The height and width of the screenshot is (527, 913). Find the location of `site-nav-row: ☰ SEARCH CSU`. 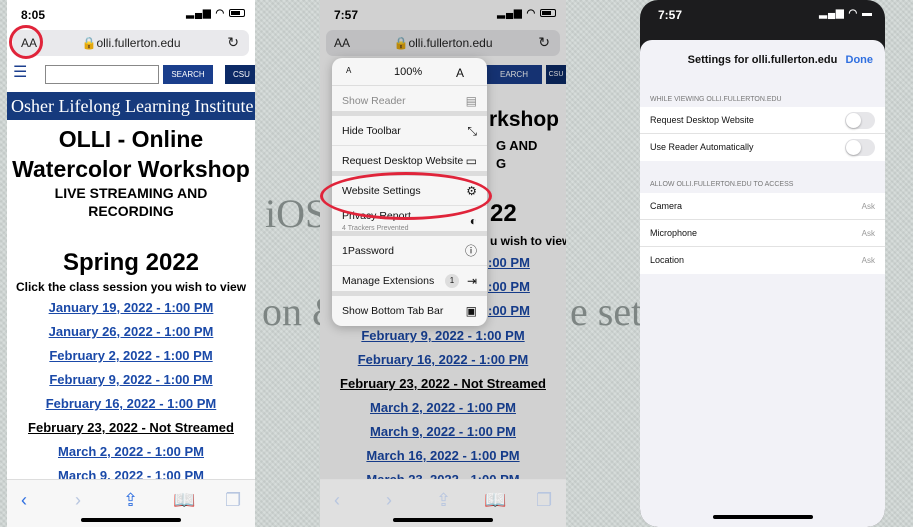

site-nav-row: ☰ SEARCH CSU is located at coordinates (133, 76).